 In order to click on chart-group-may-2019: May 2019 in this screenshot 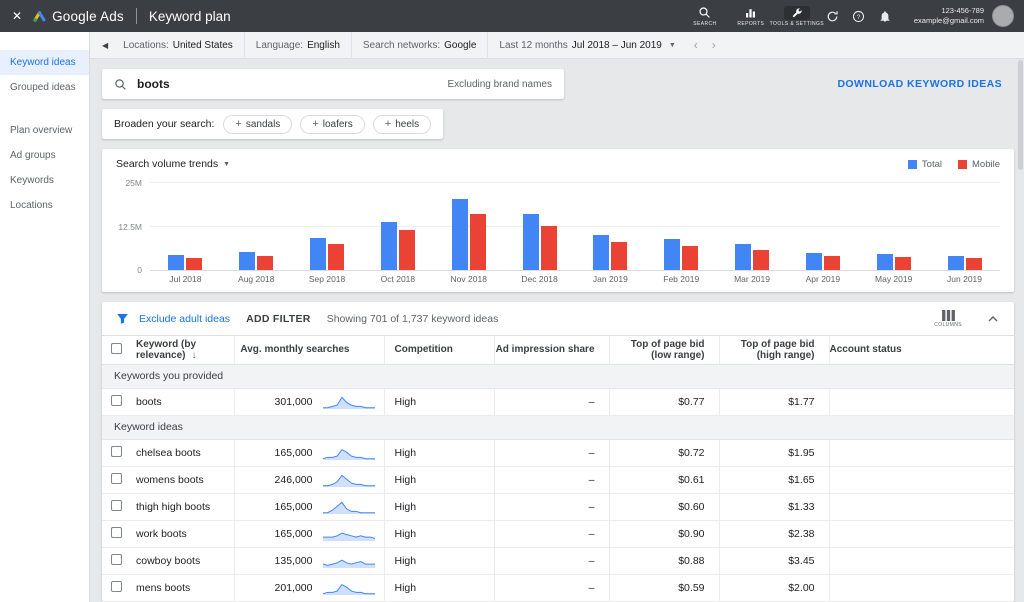, I will do `click(893, 233)`.